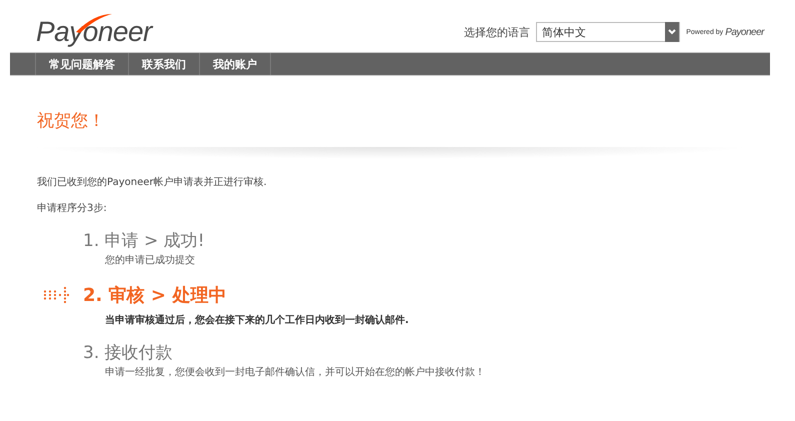  I want to click on page-title: 祝贺您！, so click(71, 121).